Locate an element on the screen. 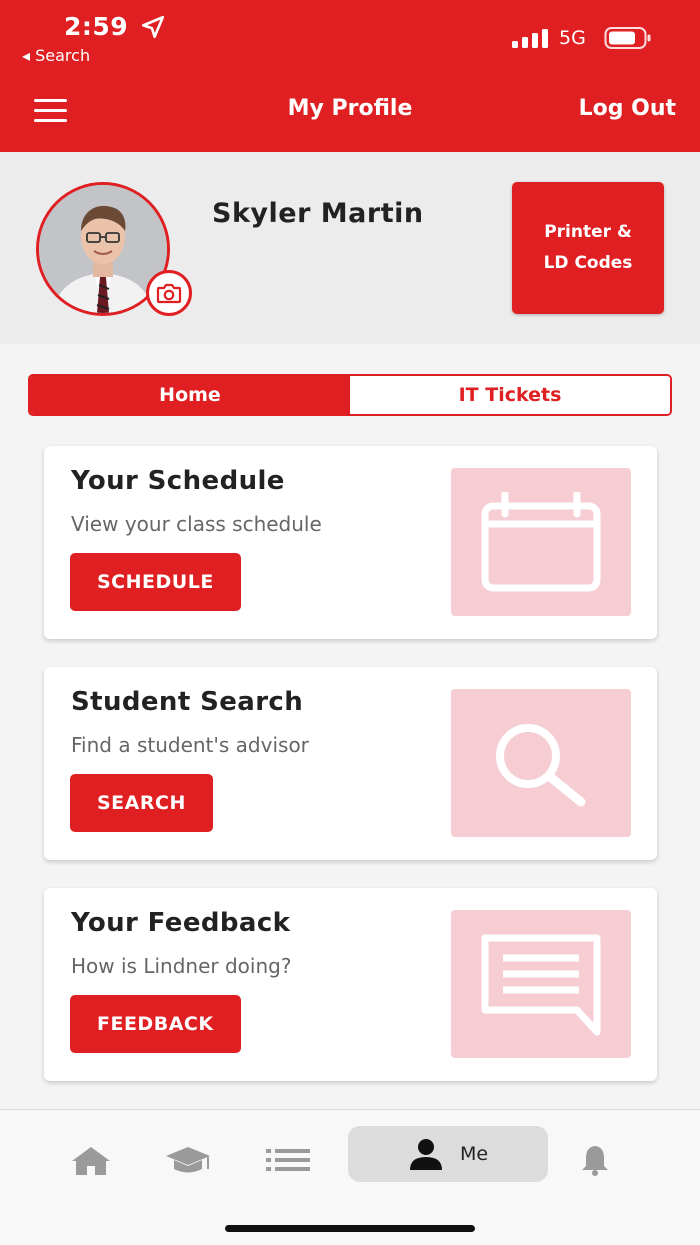 The image size is (700, 1245). status-time: 2:59 is located at coordinates (96, 26).